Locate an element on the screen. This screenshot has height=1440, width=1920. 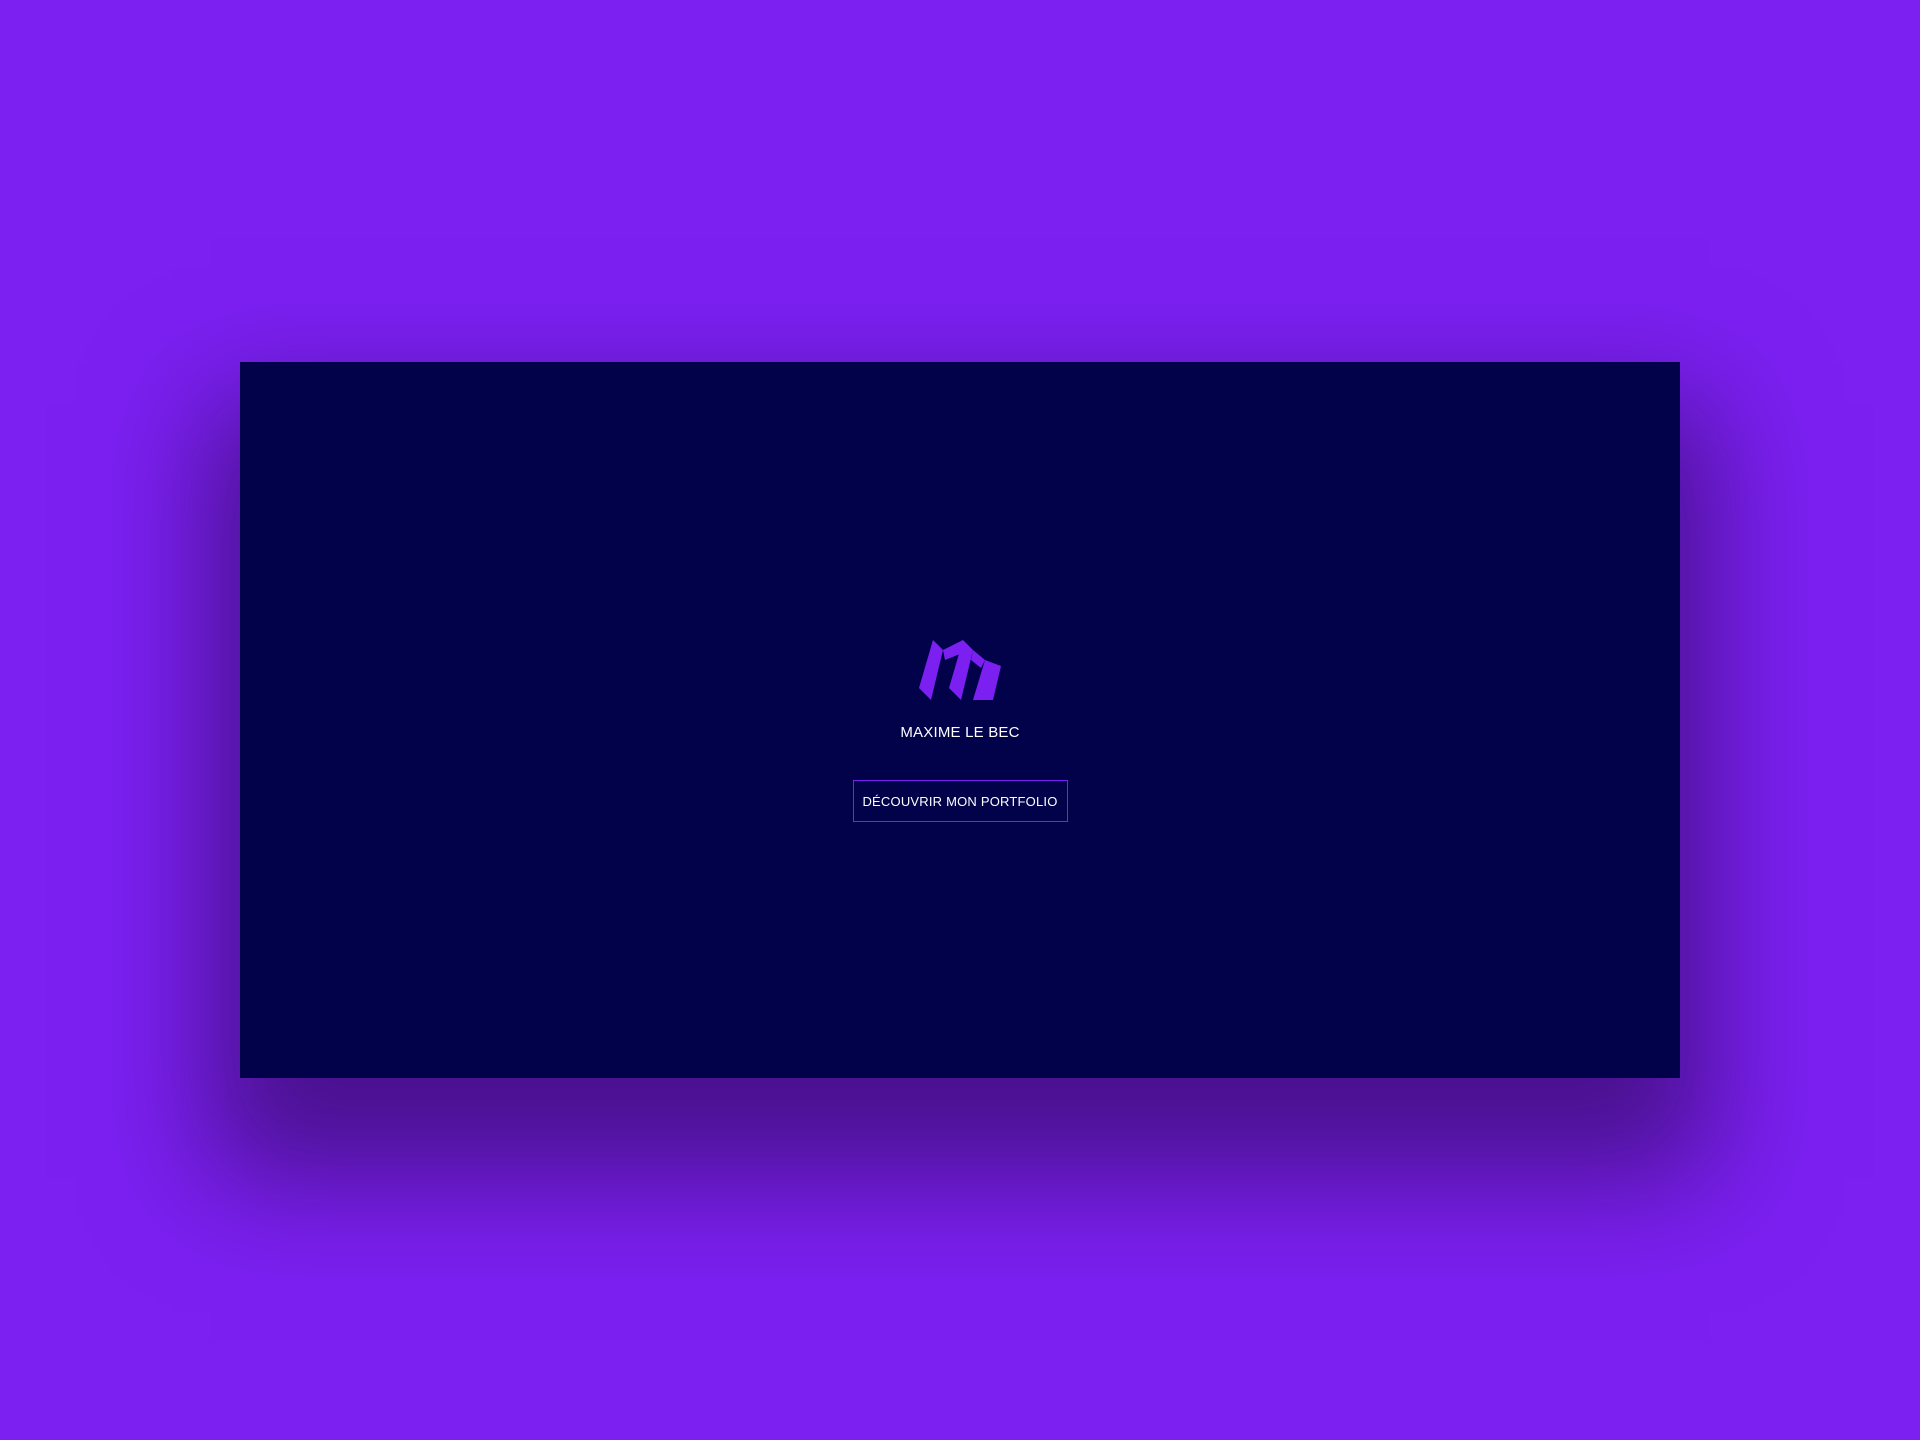
discover-portfolio-button: DÉCOUVRIR MON PORTFOLIO is located at coordinates (960, 801).